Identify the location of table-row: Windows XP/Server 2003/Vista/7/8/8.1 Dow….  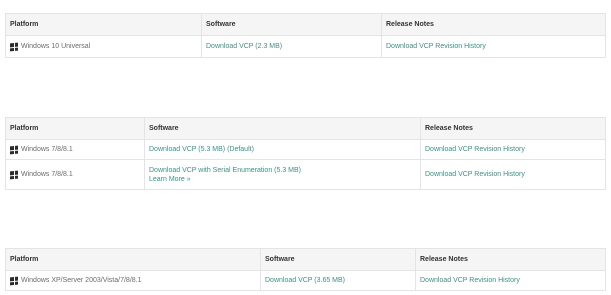
(305, 280).